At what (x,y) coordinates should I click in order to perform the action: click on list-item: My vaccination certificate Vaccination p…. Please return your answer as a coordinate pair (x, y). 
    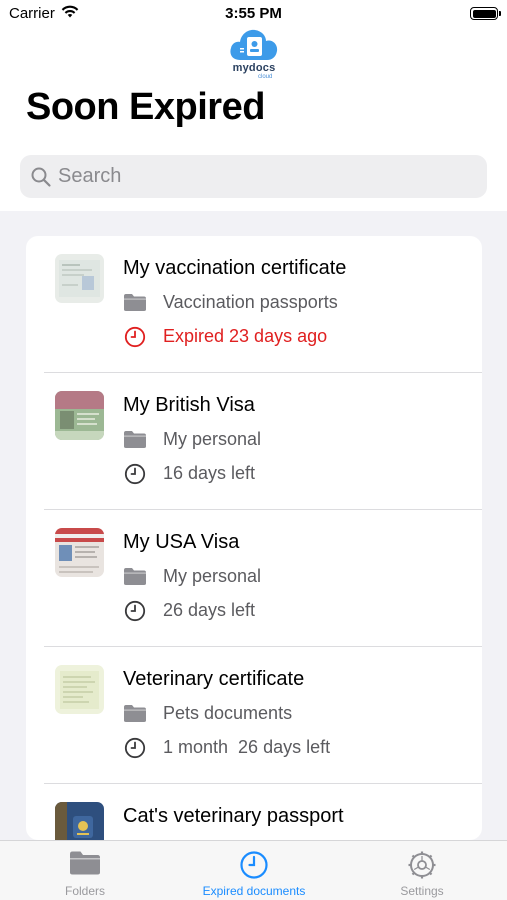
    Looking at the image, I should click on (254, 304).